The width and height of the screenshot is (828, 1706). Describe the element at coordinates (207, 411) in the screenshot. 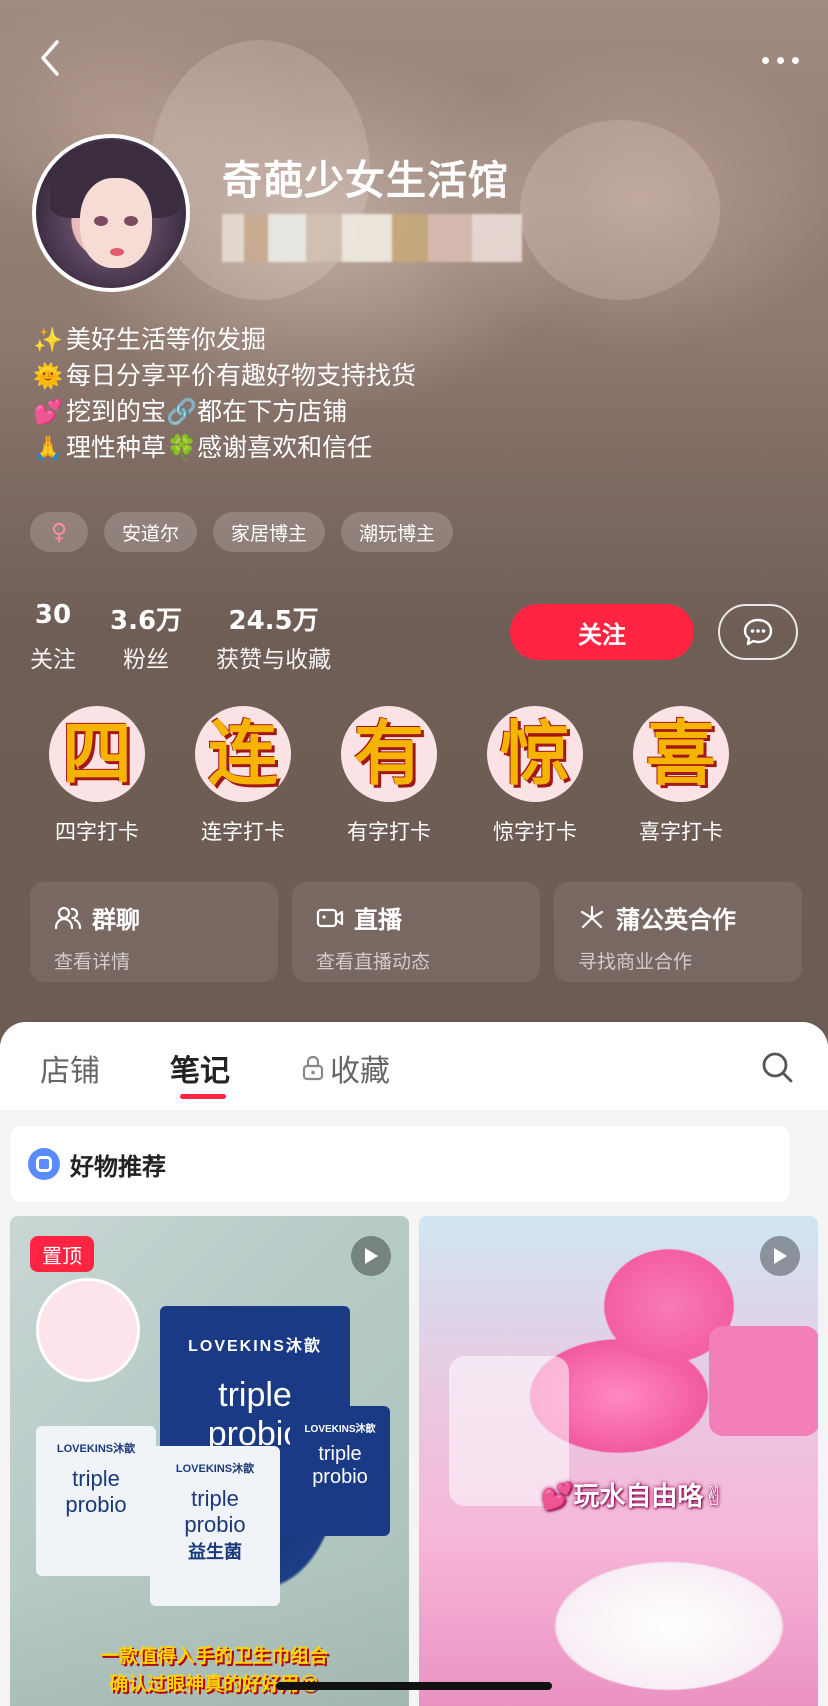

I see `bio-text: 挖到的宝🔗都在下方店铺` at that location.